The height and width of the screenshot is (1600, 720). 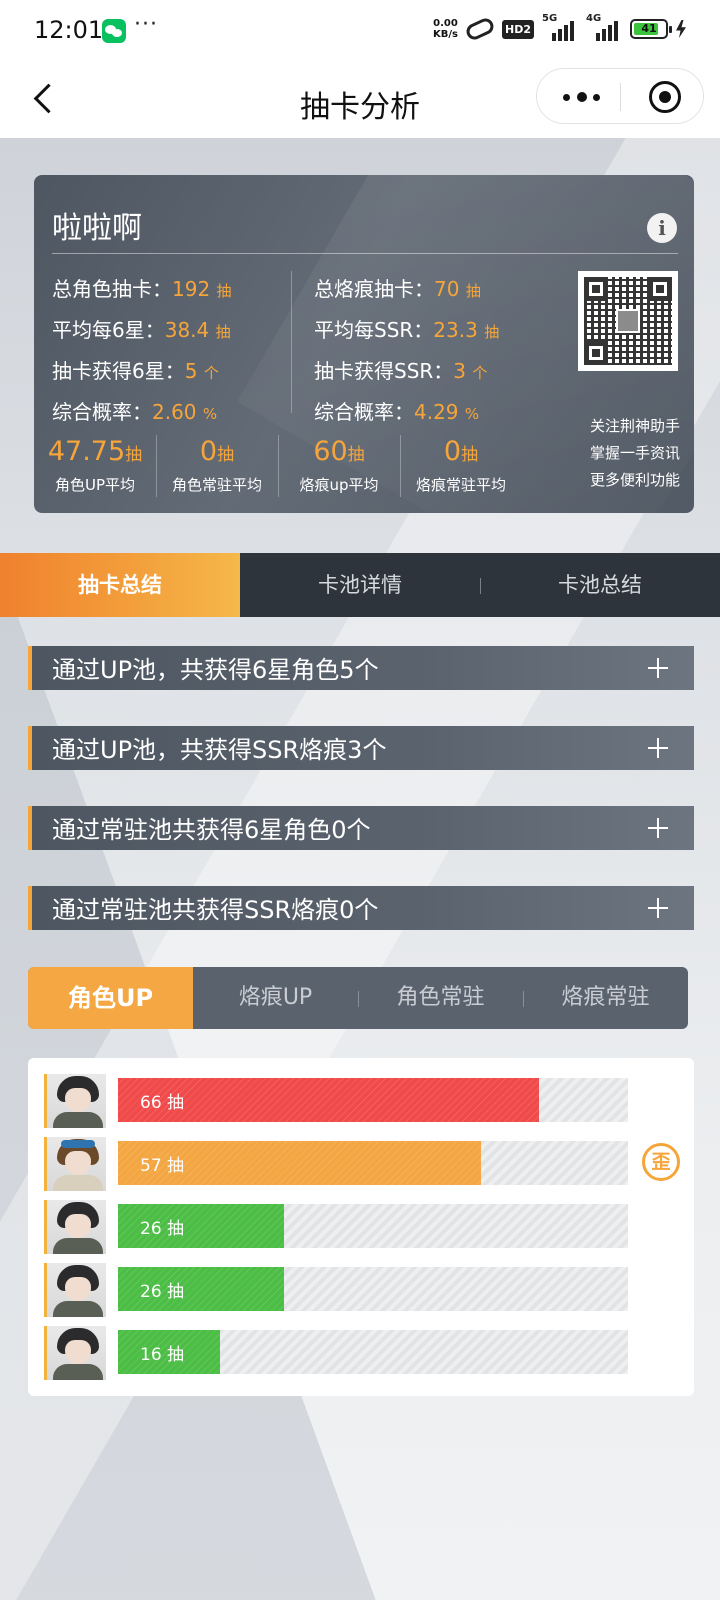 I want to click on summary-text: 通过UP池，共获得6星角色5个, so click(x=215, y=670).